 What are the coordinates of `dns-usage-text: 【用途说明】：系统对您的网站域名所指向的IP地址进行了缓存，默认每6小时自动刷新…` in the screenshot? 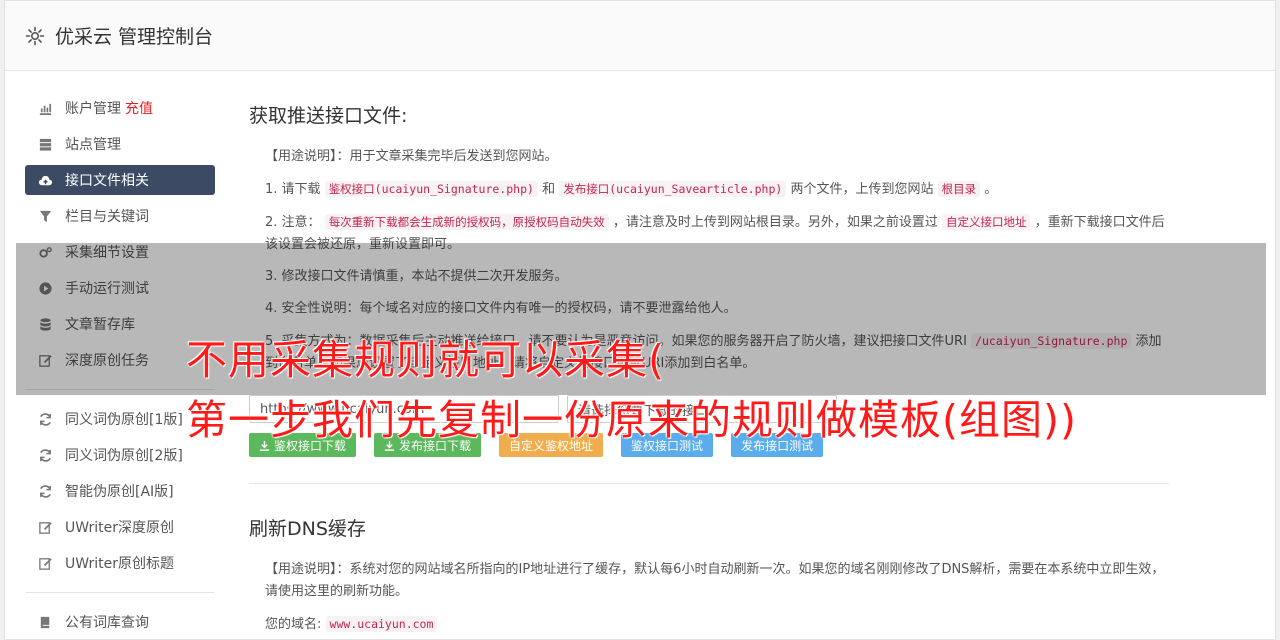 It's located at (715, 580).